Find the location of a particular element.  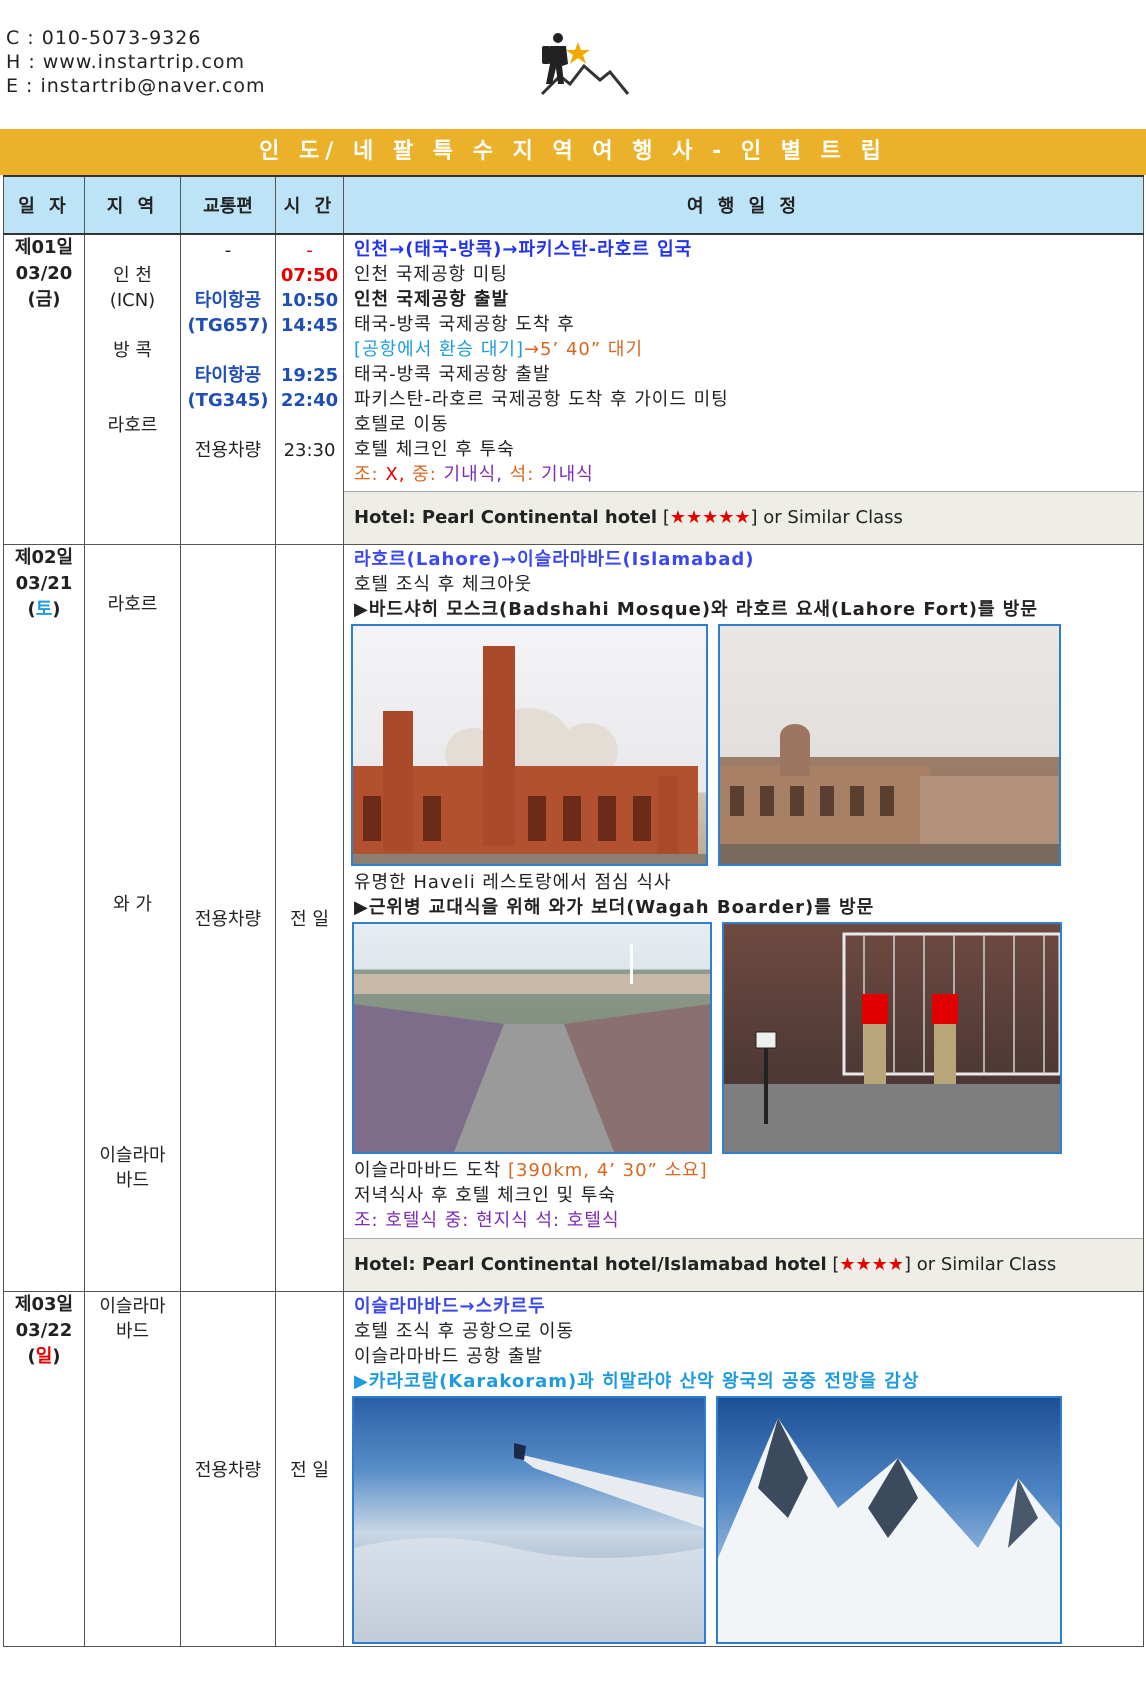

day2-transport-cell: 전용차량 is located at coordinates (228, 918).